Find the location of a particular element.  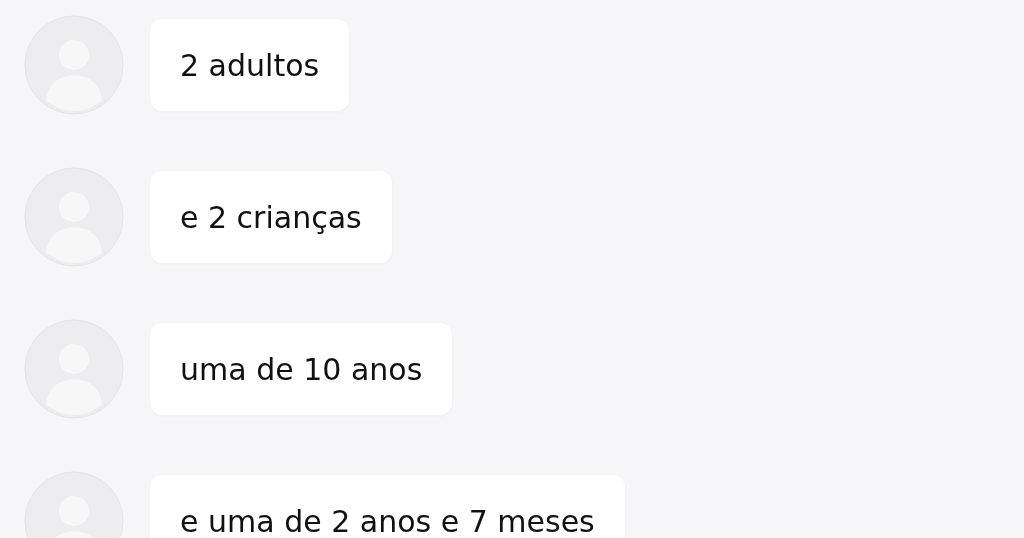

message-bubble: 2 adultos is located at coordinates (250, 65).